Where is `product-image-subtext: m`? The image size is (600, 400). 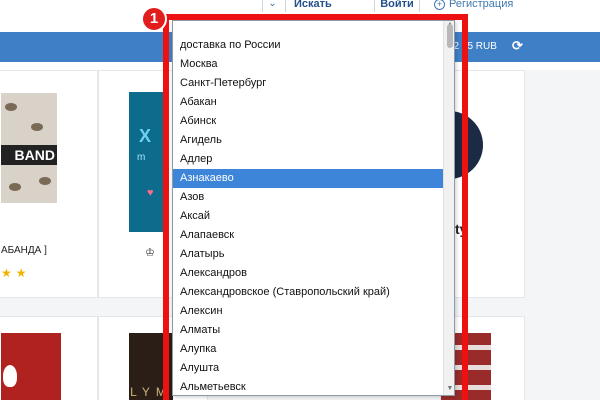
product-image-subtext: m is located at coordinates (141, 157).